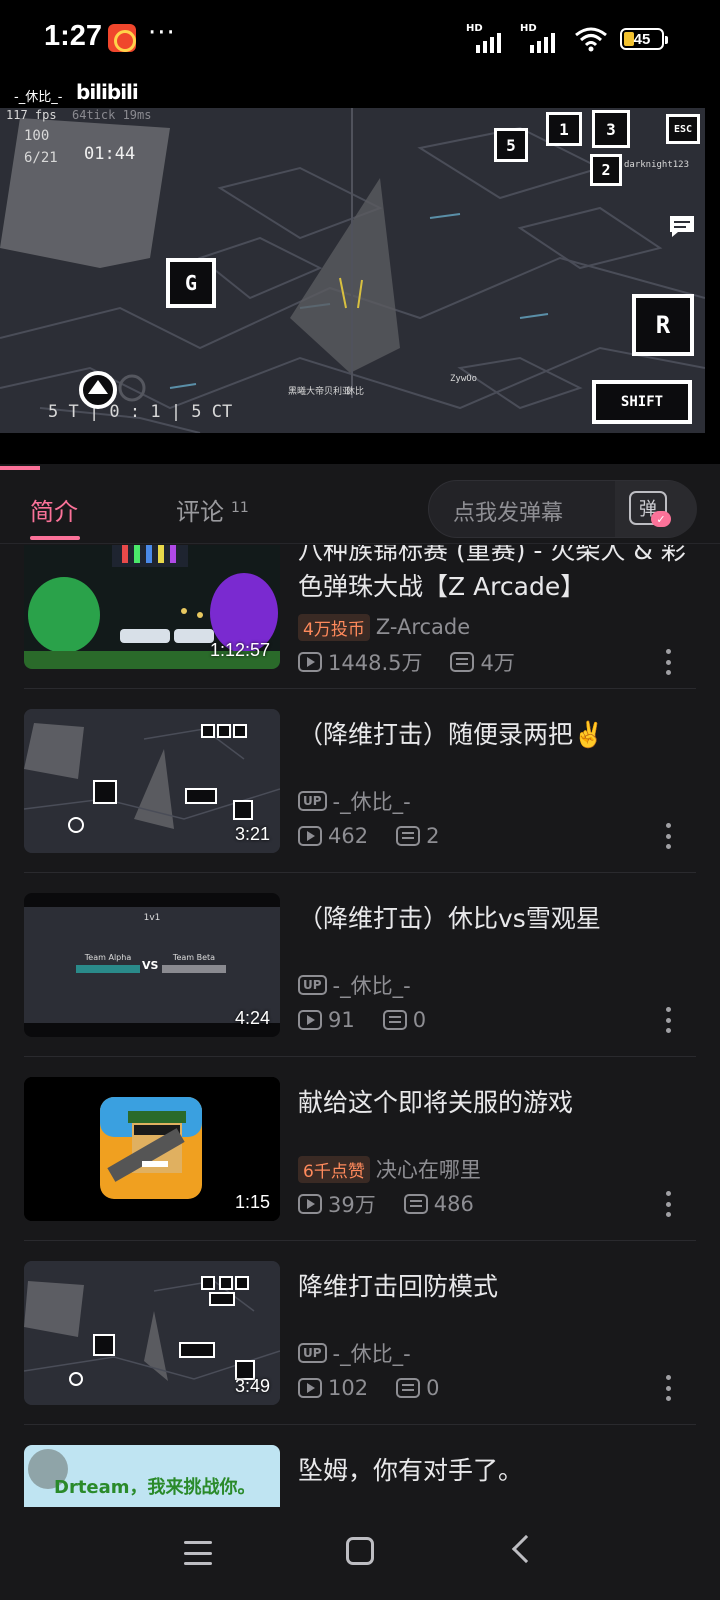 Image resolution: width=720 pixels, height=1600 pixels. What do you see at coordinates (152, 1476) in the screenshot?
I see `video-thumbnail: Drteam，我来挑战你。` at bounding box center [152, 1476].